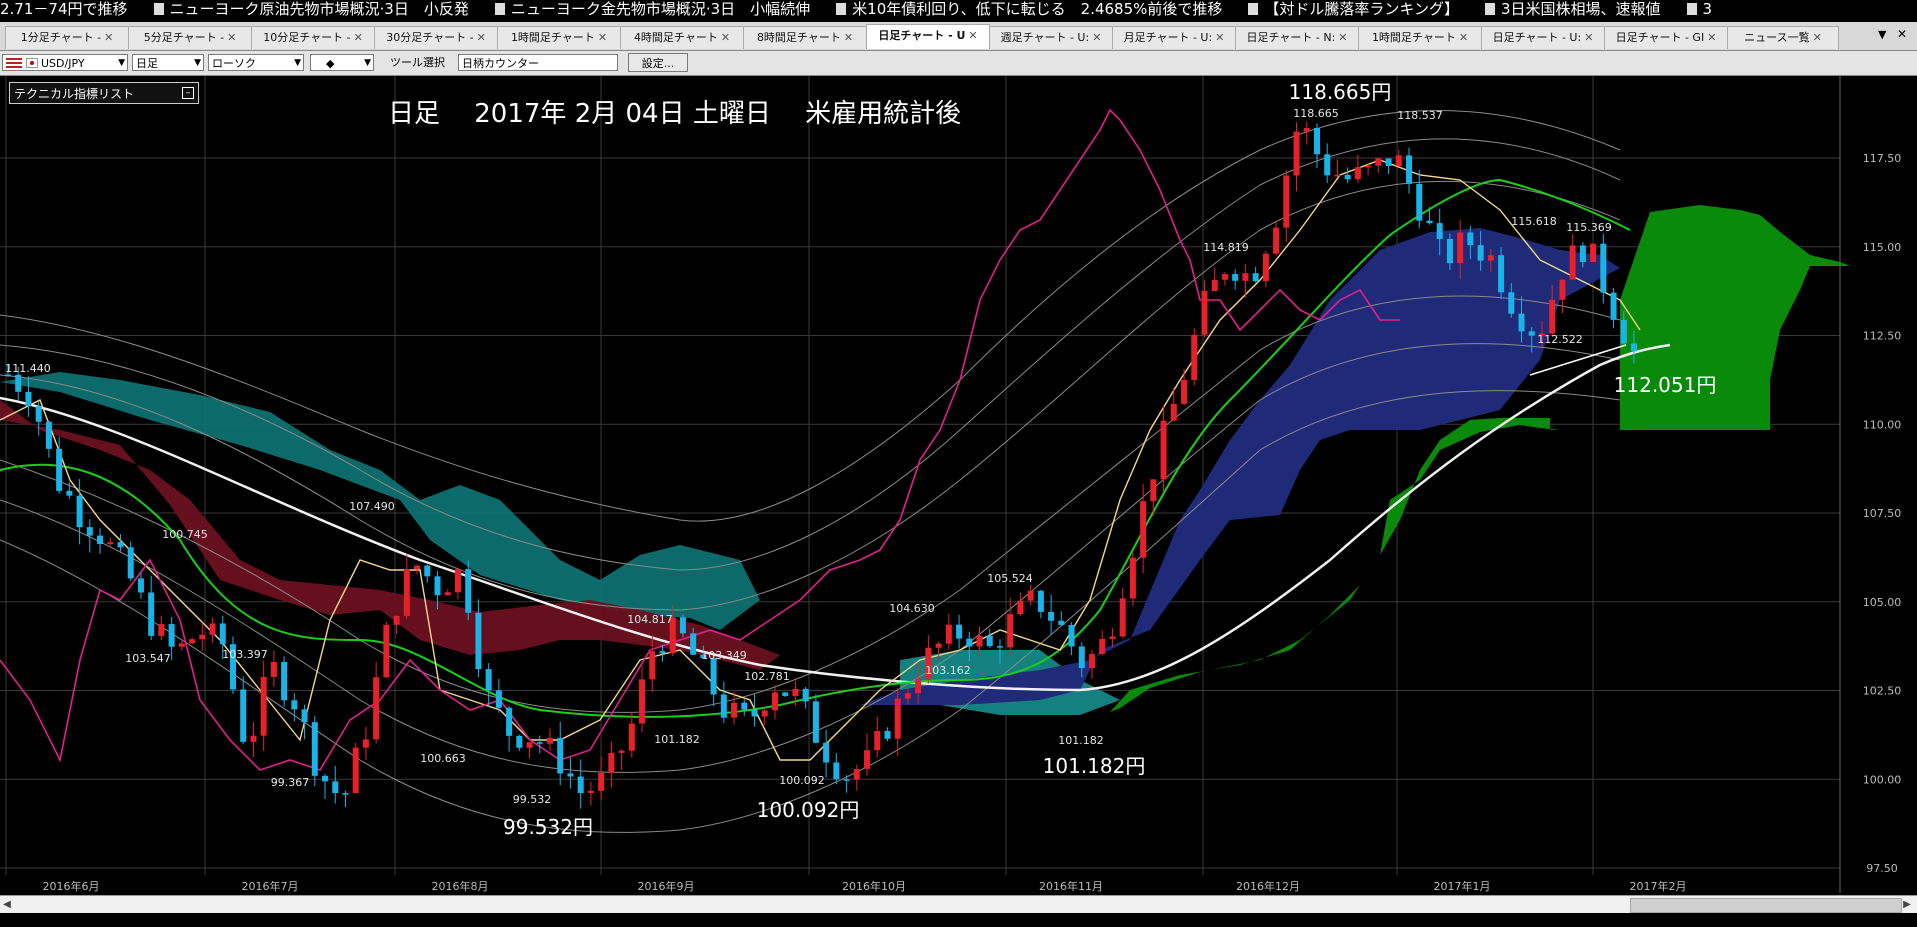  What do you see at coordinates (319, 9) in the screenshot?
I see `ticker-item: ニューヨーク原油先物市場概況·3日 小反発` at bounding box center [319, 9].